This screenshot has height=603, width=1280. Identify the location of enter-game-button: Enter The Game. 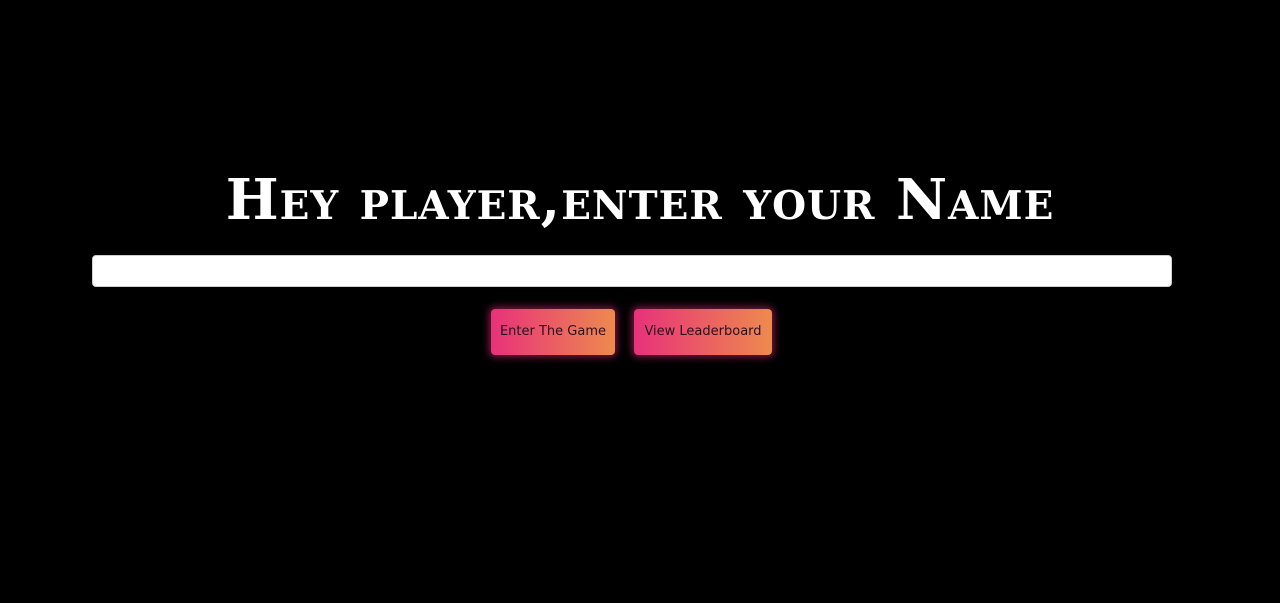
(553, 332).